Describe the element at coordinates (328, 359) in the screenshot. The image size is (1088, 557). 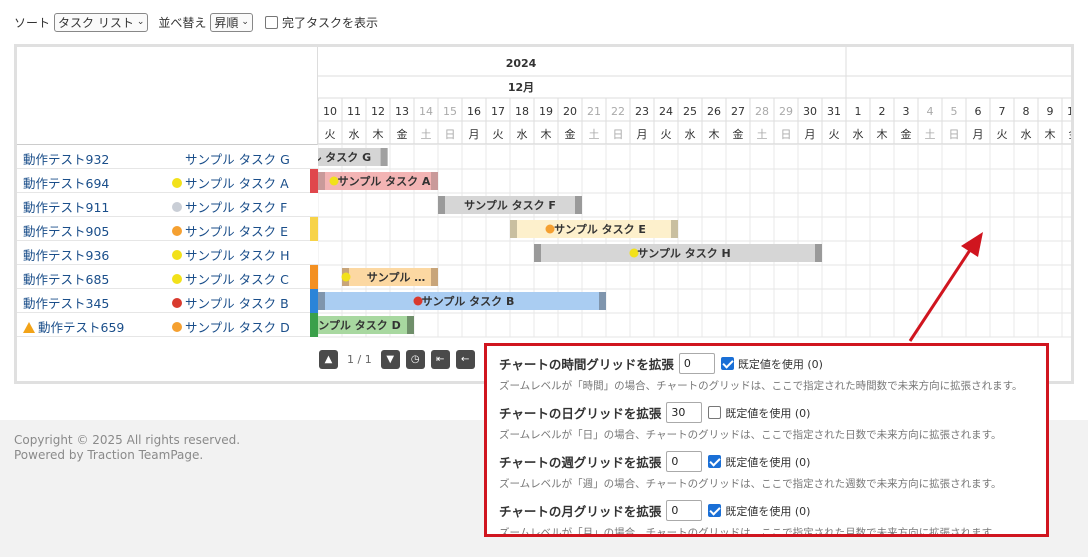
I see `move-up-button: ▲` at that location.